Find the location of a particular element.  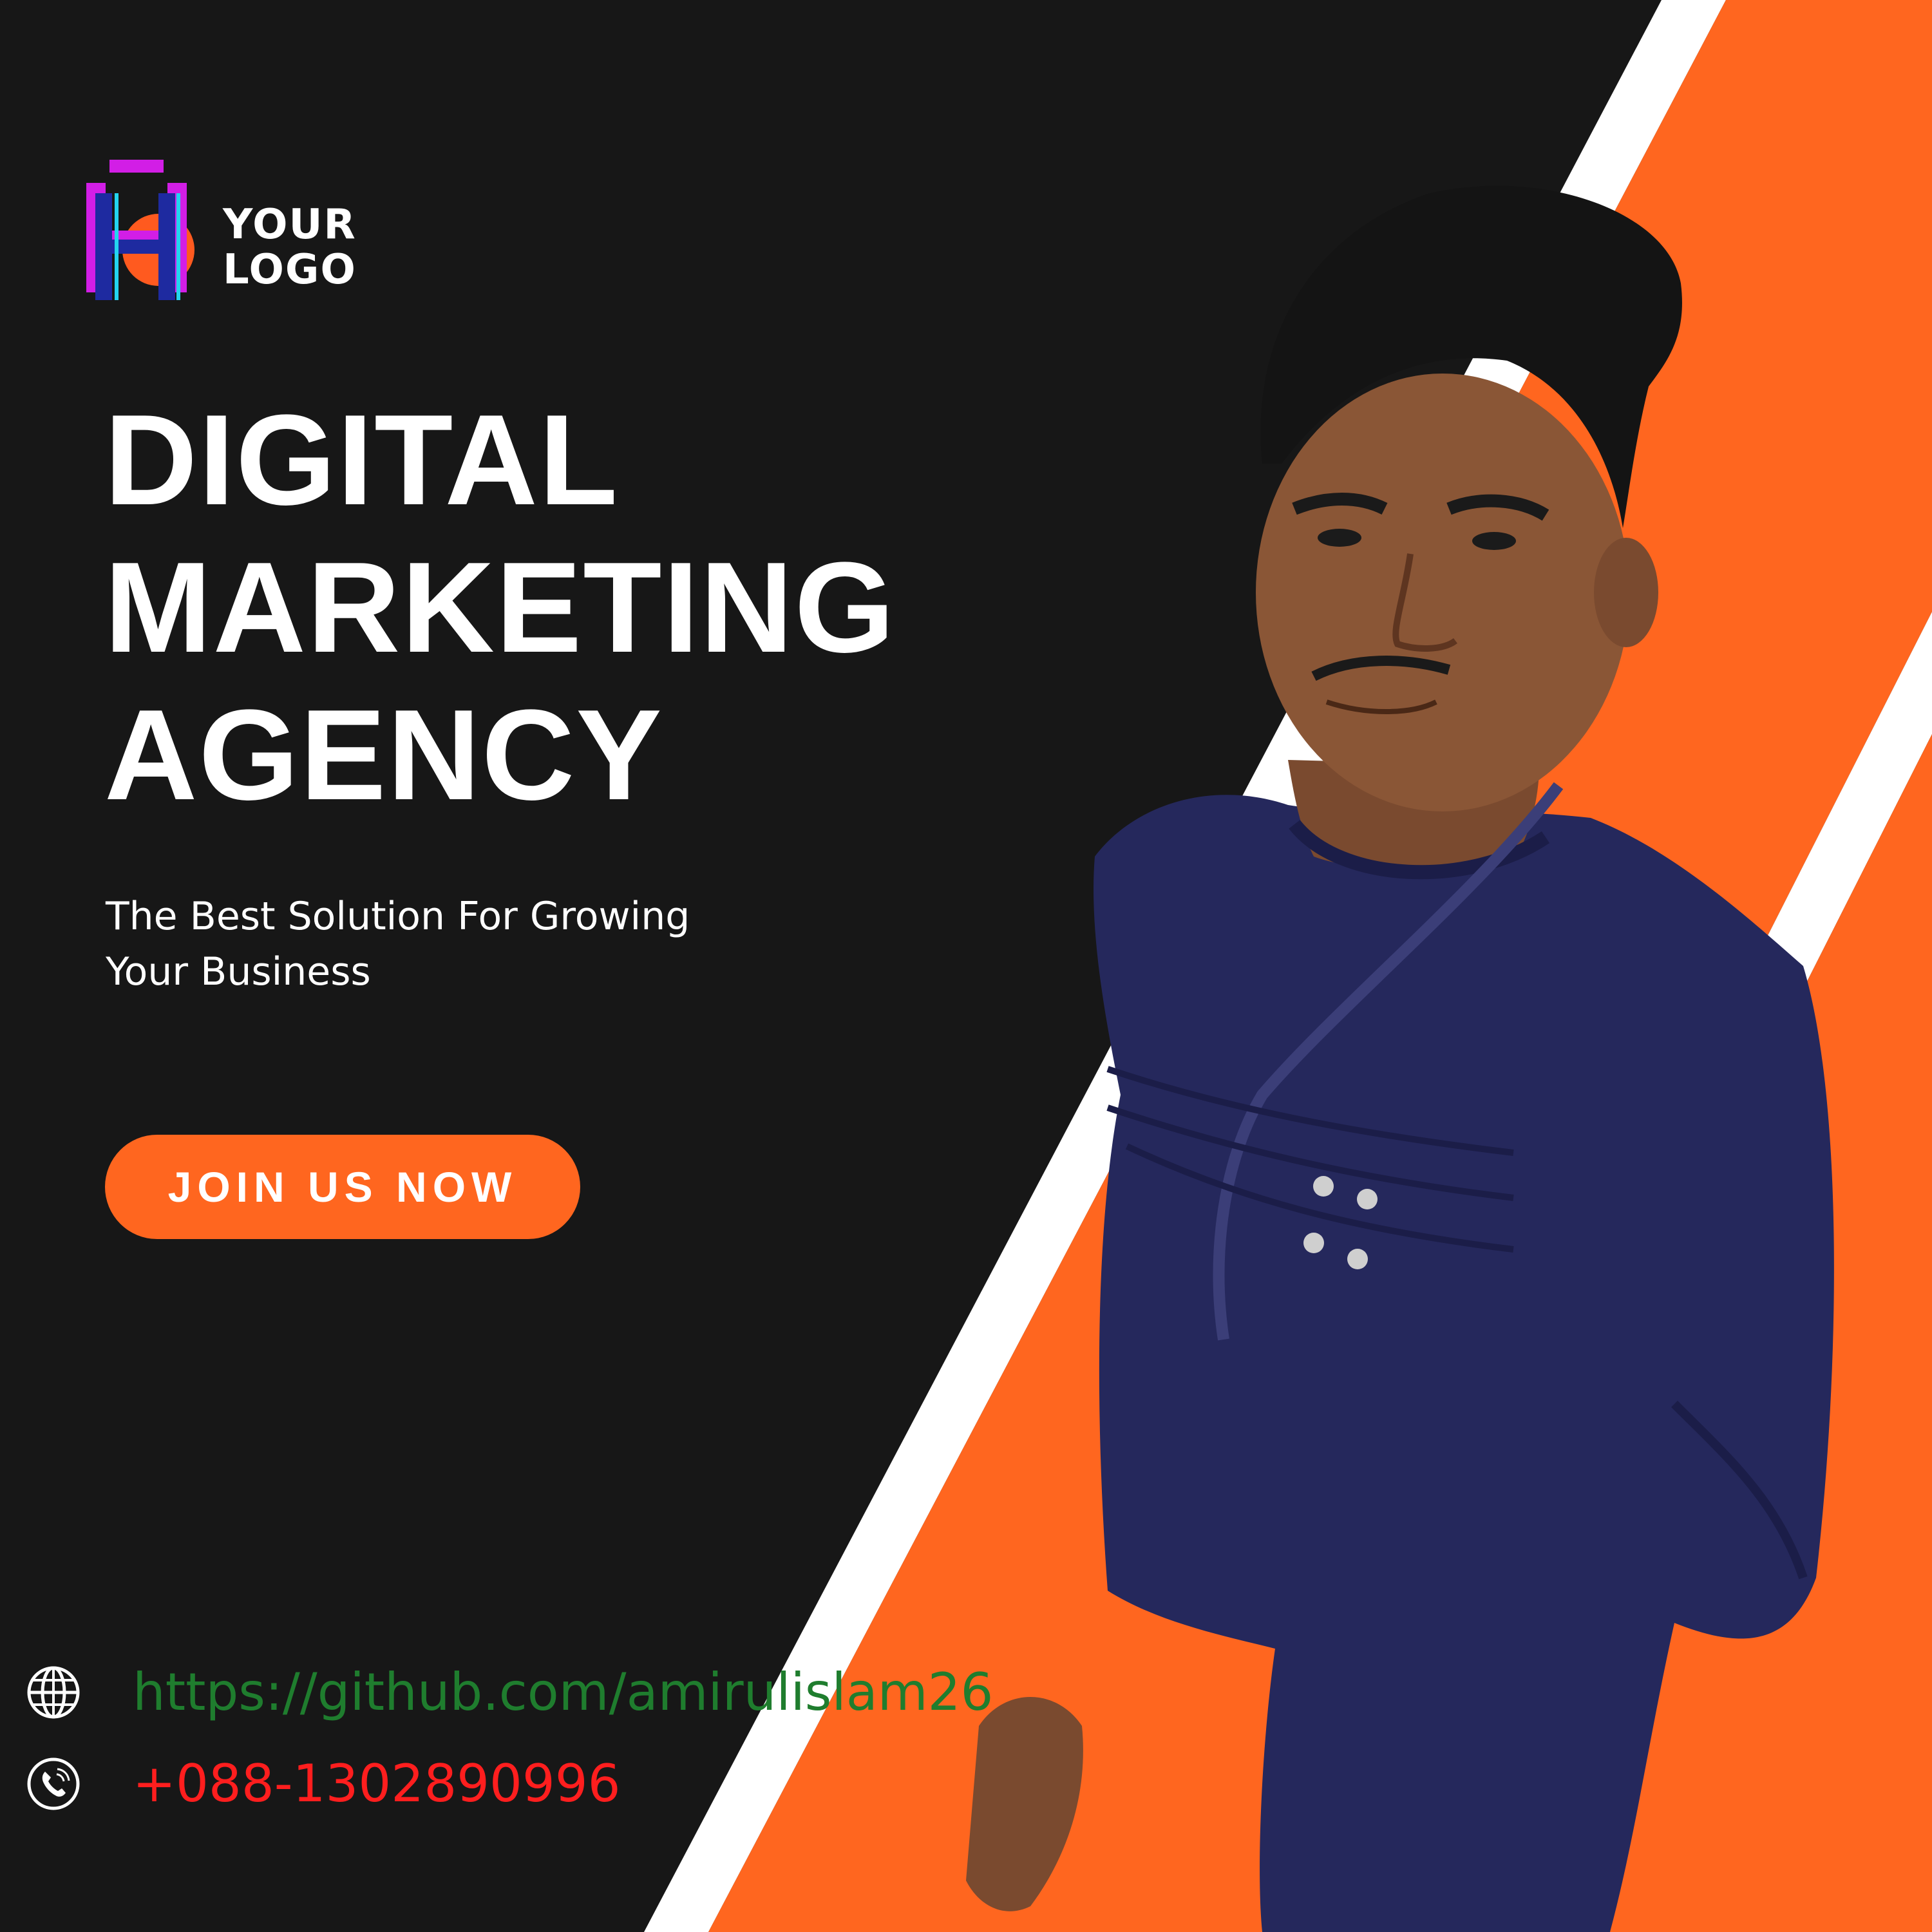

logo-line-1: YOUR is located at coordinates (290, 225).